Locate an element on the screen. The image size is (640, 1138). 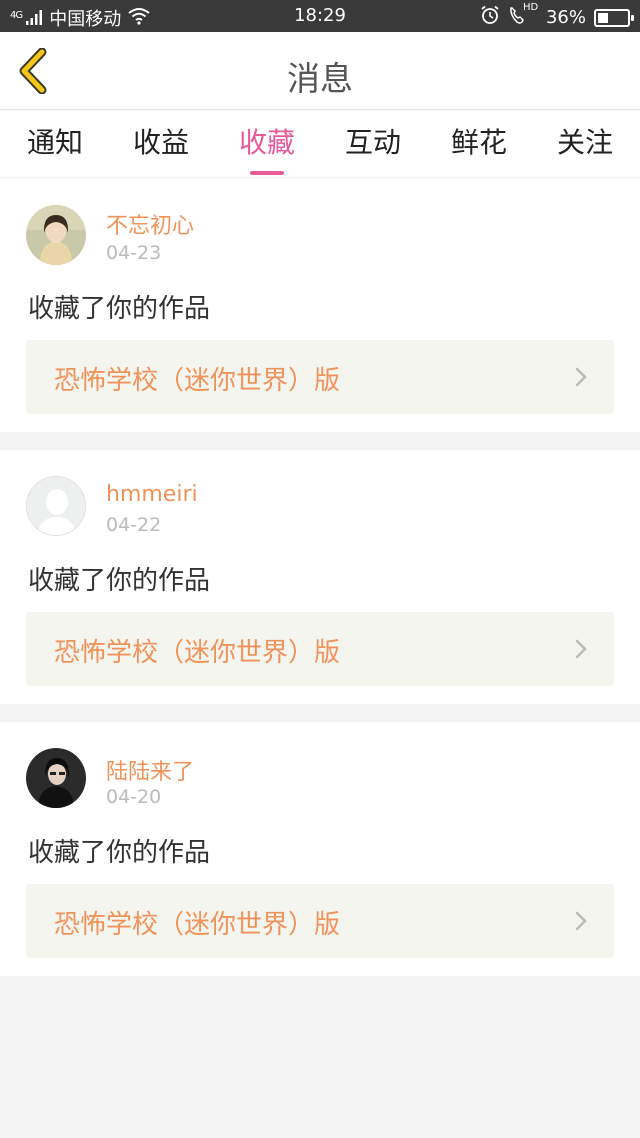
nav-header: 消息 is located at coordinates (320, 71).